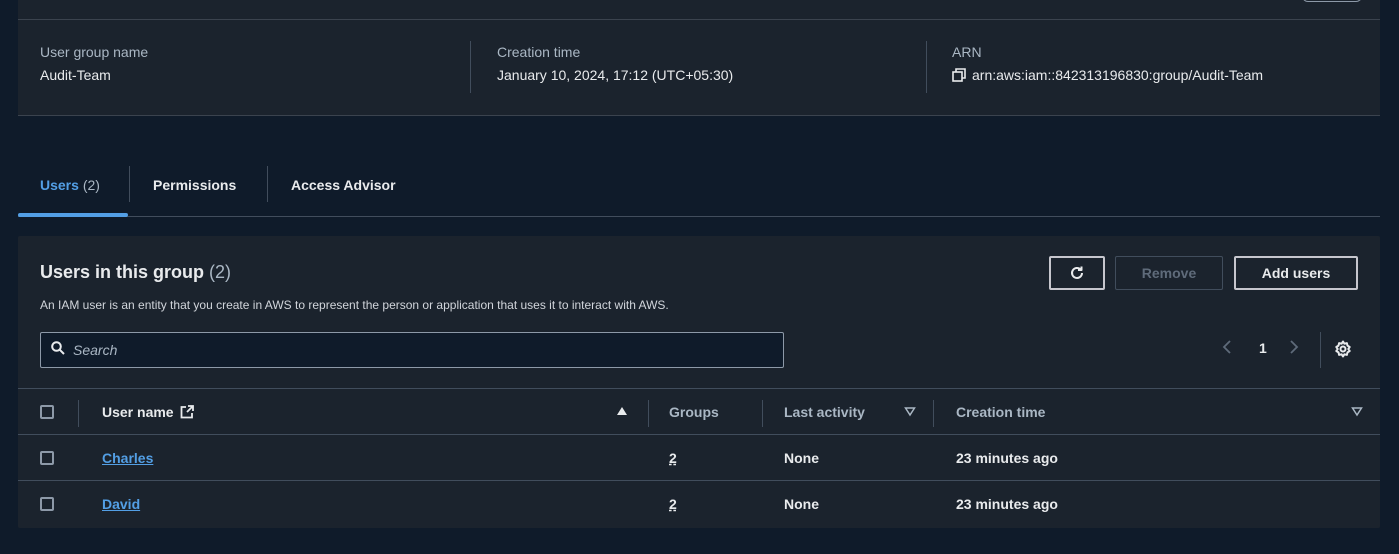  Describe the element at coordinates (91, 185) in the screenshot. I see `tab-users-count: (2)` at that location.